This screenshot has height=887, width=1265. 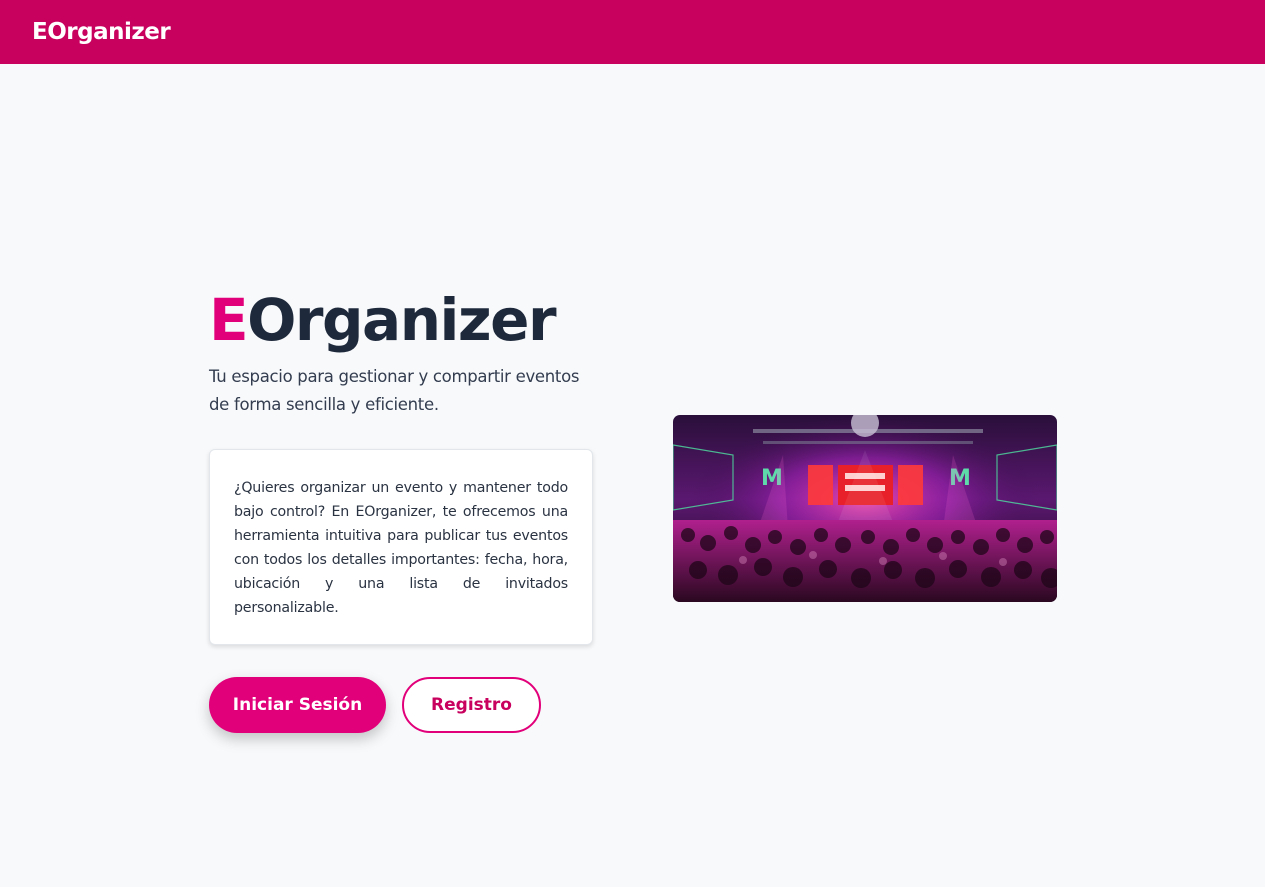 I want to click on top-navbar: EOrganizer, so click(x=632, y=32).